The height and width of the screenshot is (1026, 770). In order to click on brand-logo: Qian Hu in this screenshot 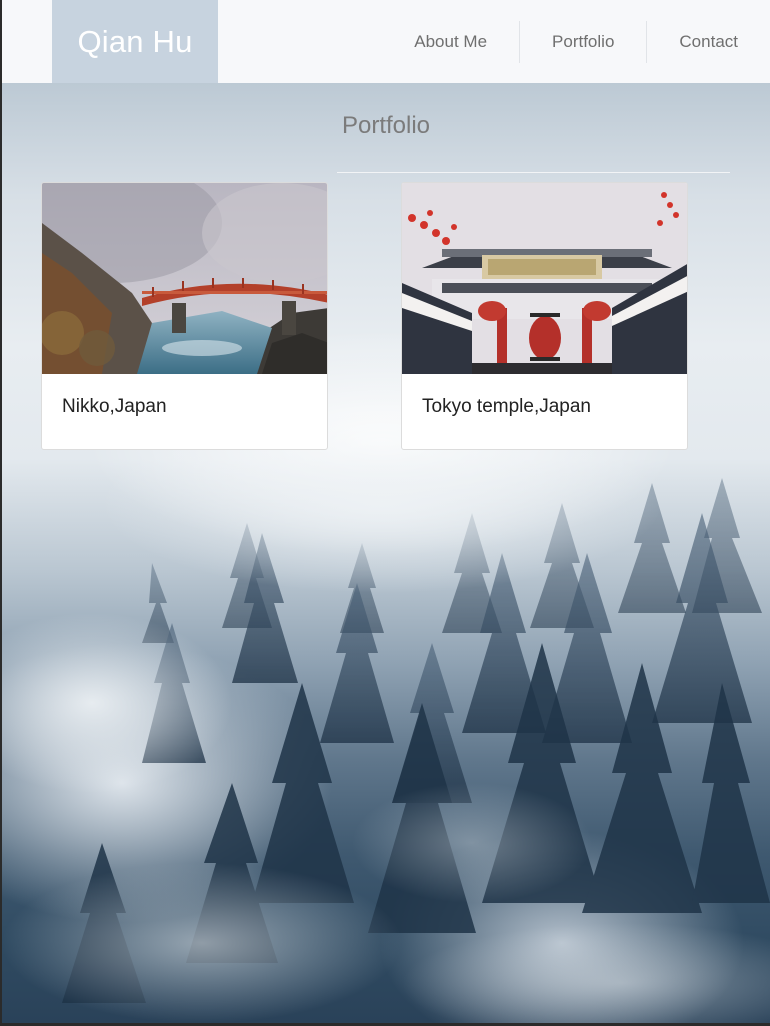, I will do `click(135, 41)`.